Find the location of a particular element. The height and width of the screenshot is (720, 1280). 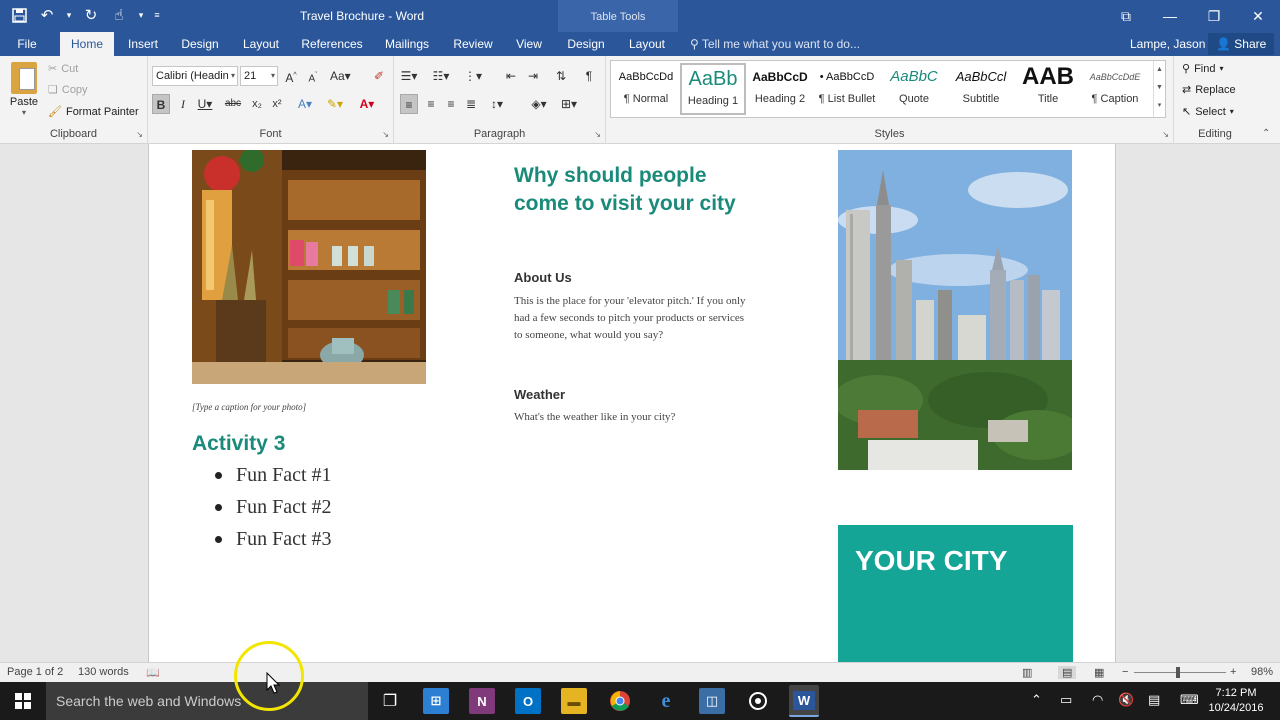

paragraph-launcher-icon: ↘ is located at coordinates (597, 134).